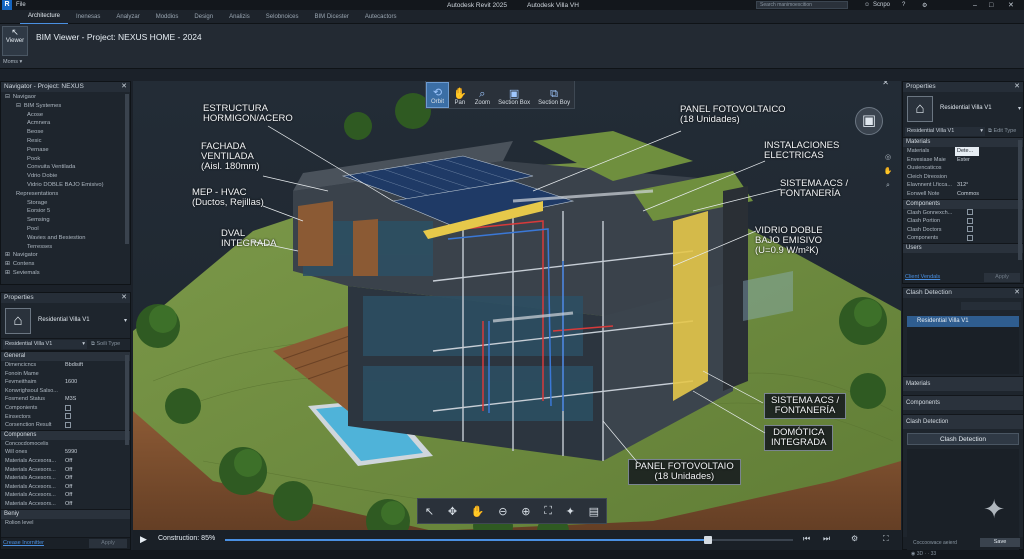  I want to click on property-row: Materials Accesors... Off, so click(65, 495).